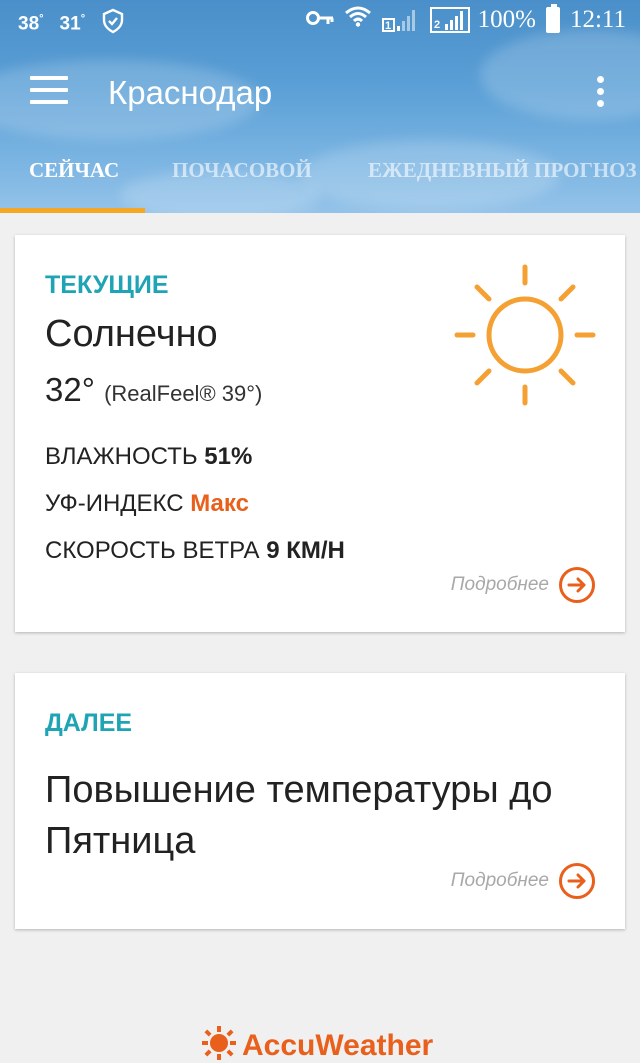 The height and width of the screenshot is (1063, 640). What do you see at coordinates (183, 393) in the screenshot?
I see `realfeel: (RealFeel® 39°)` at bounding box center [183, 393].